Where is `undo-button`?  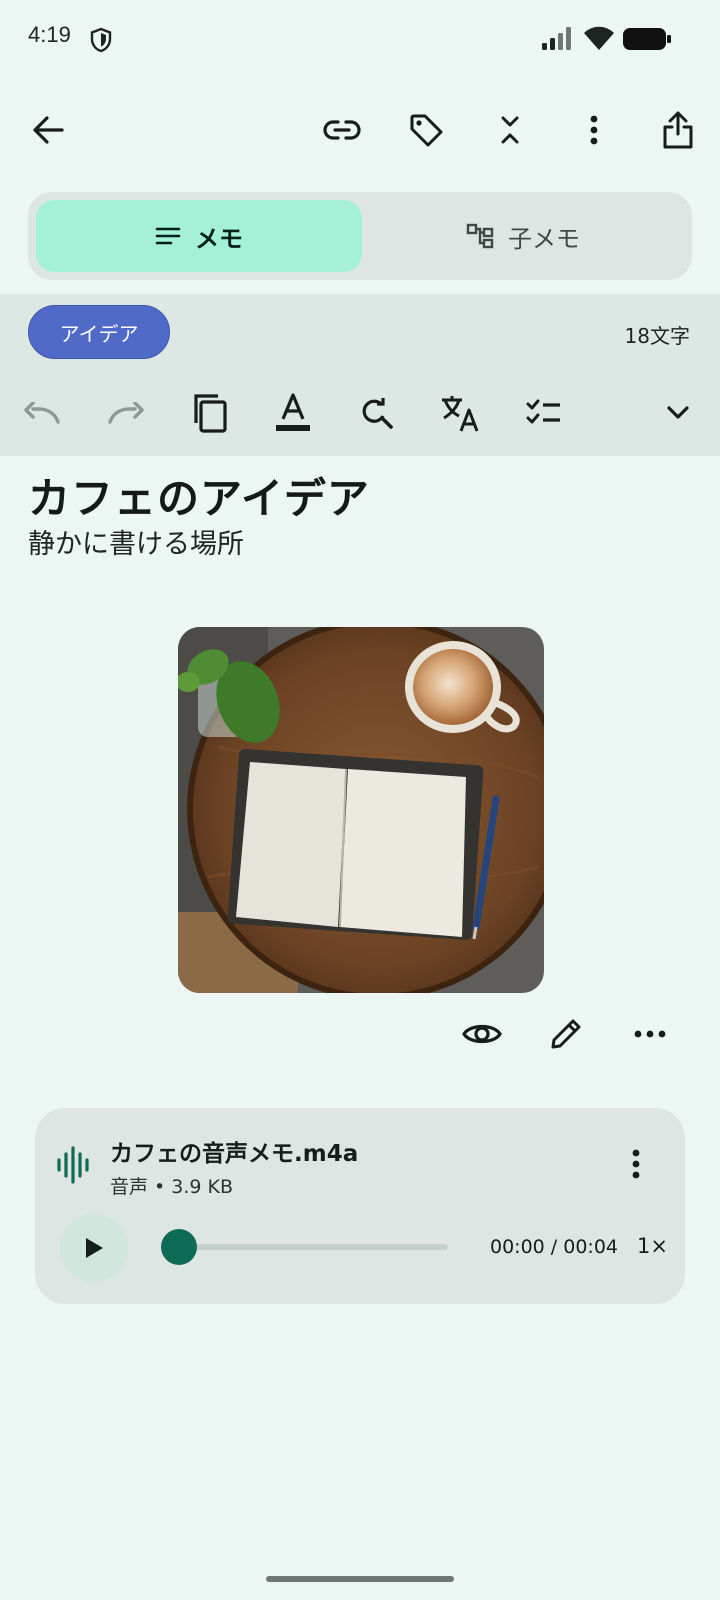 undo-button is located at coordinates (42, 413).